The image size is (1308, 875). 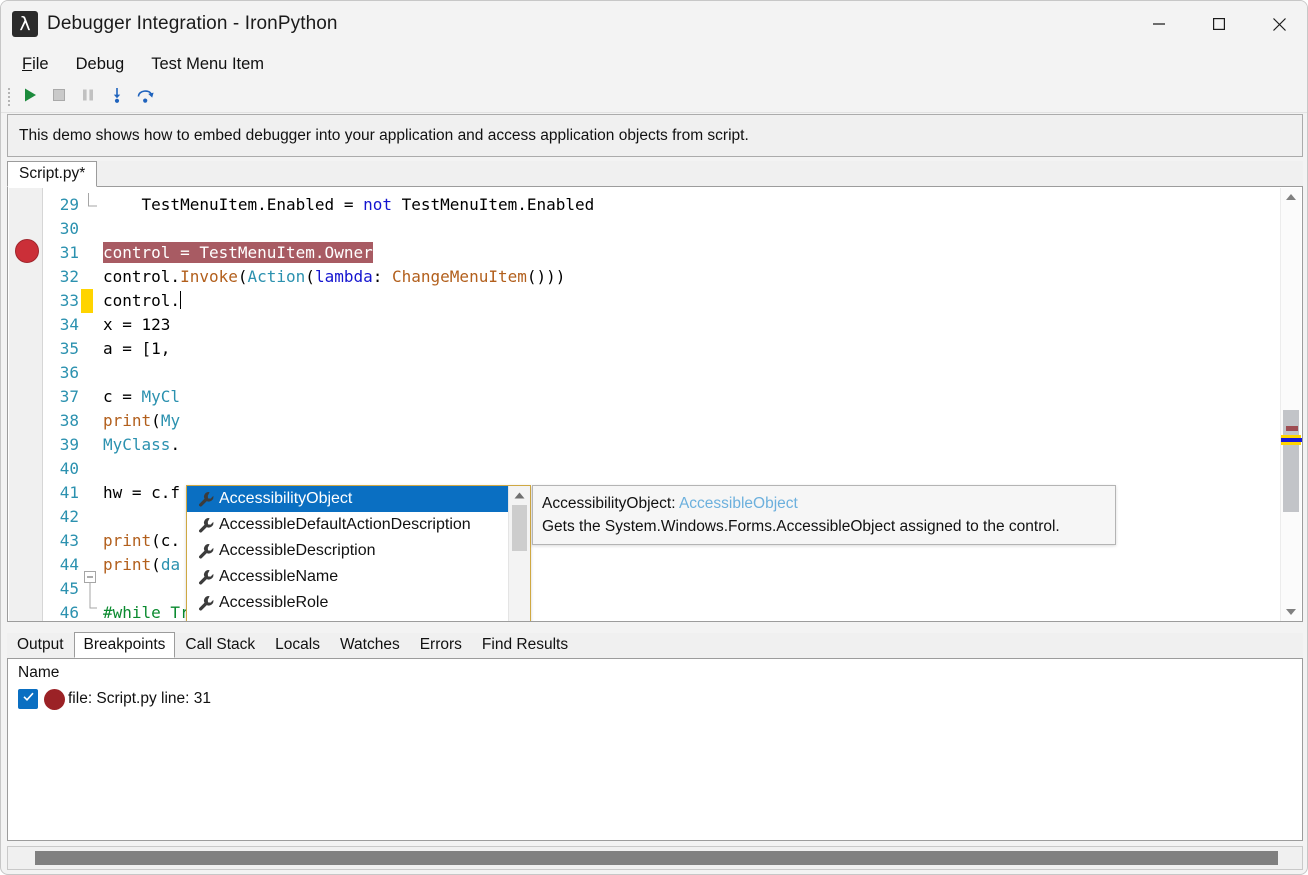 I want to click on breakpoint-icon, so click(x=27, y=251).